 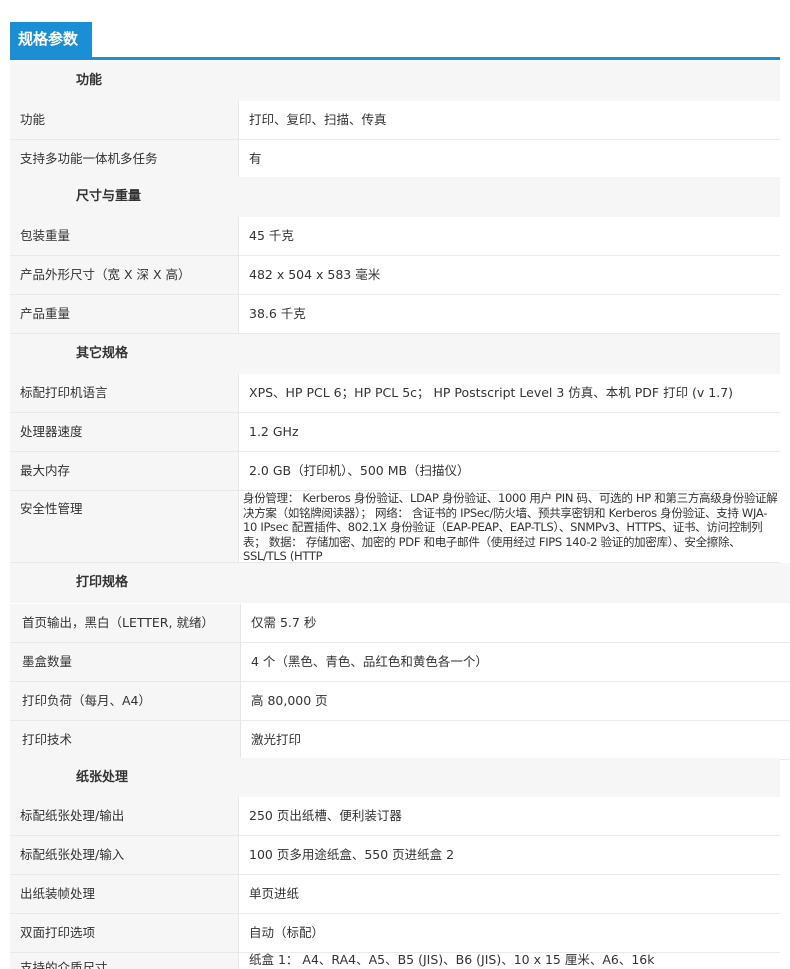 I want to click on spec-label-cell: 产品重量, so click(x=124, y=314).